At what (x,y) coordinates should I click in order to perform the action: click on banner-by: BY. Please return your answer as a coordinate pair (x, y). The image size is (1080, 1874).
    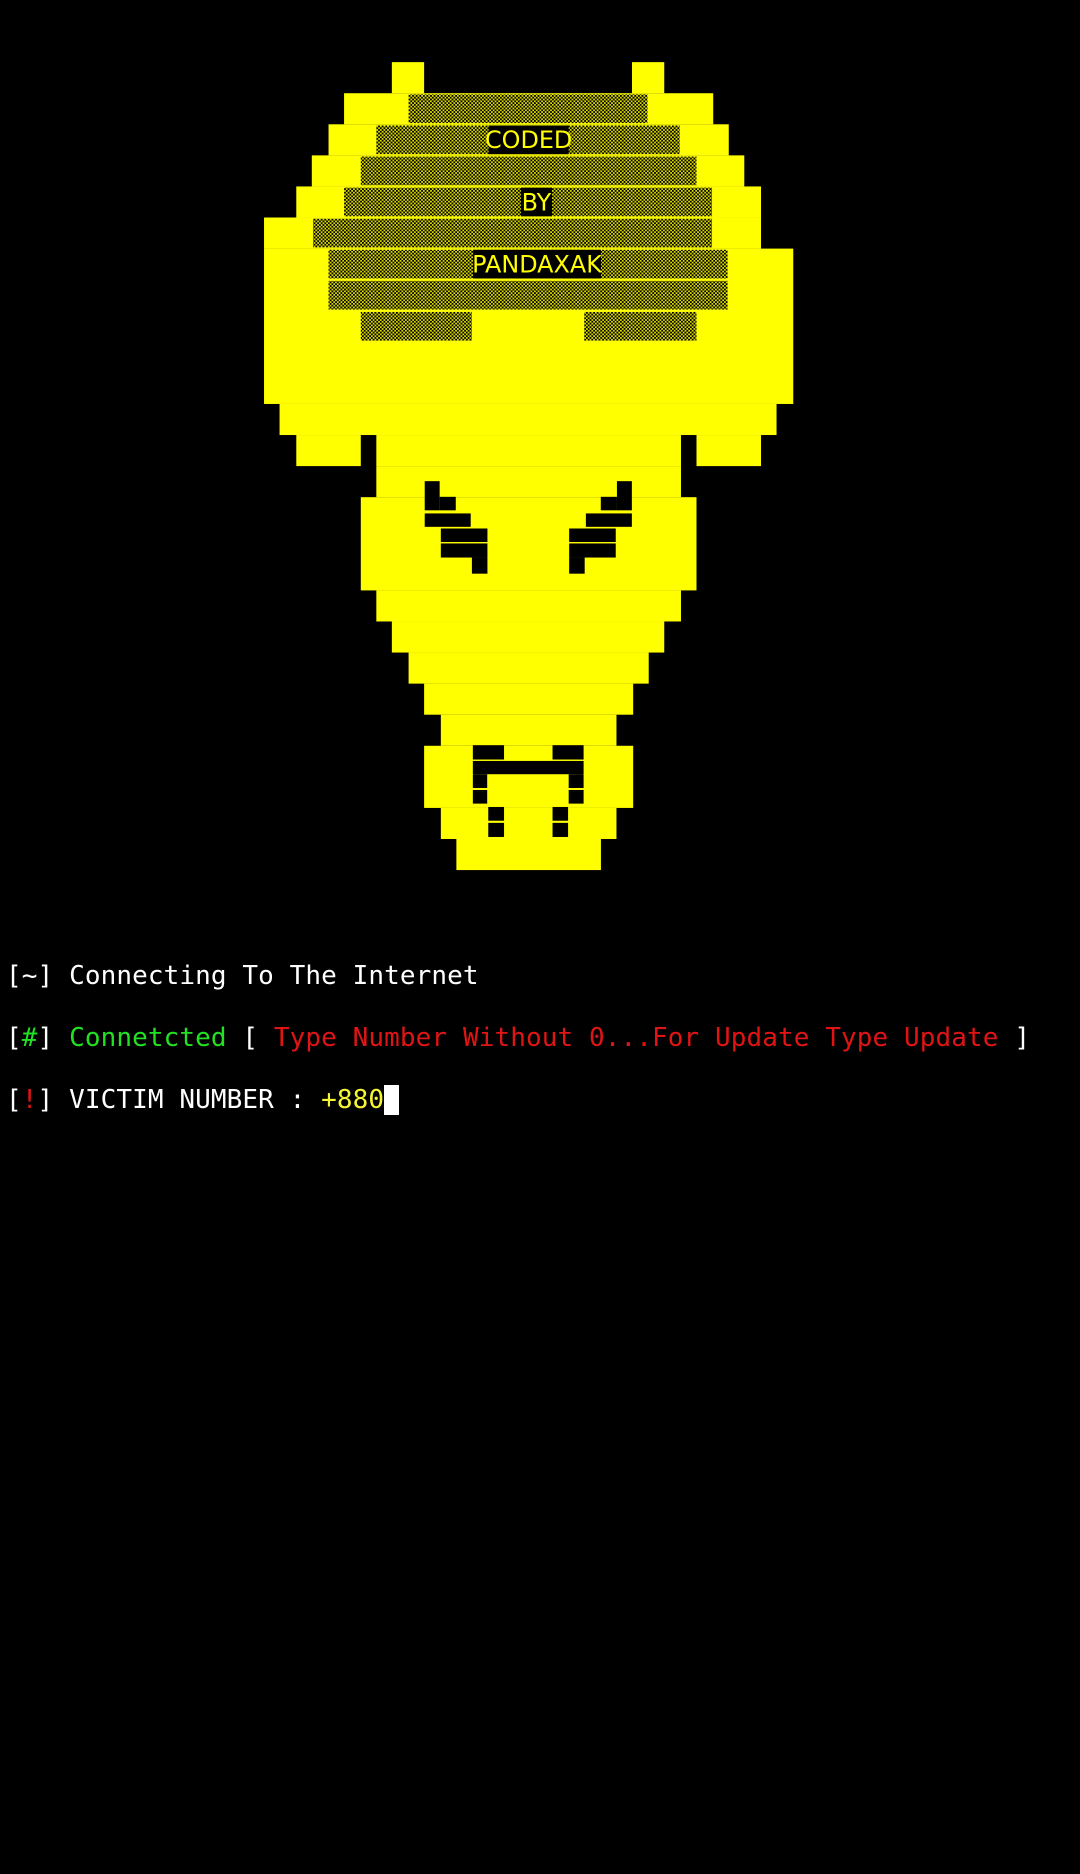
    Looking at the image, I should click on (537, 202).